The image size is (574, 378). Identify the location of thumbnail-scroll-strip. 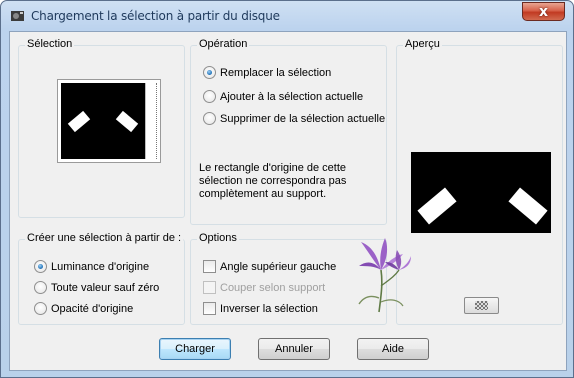
(151, 121).